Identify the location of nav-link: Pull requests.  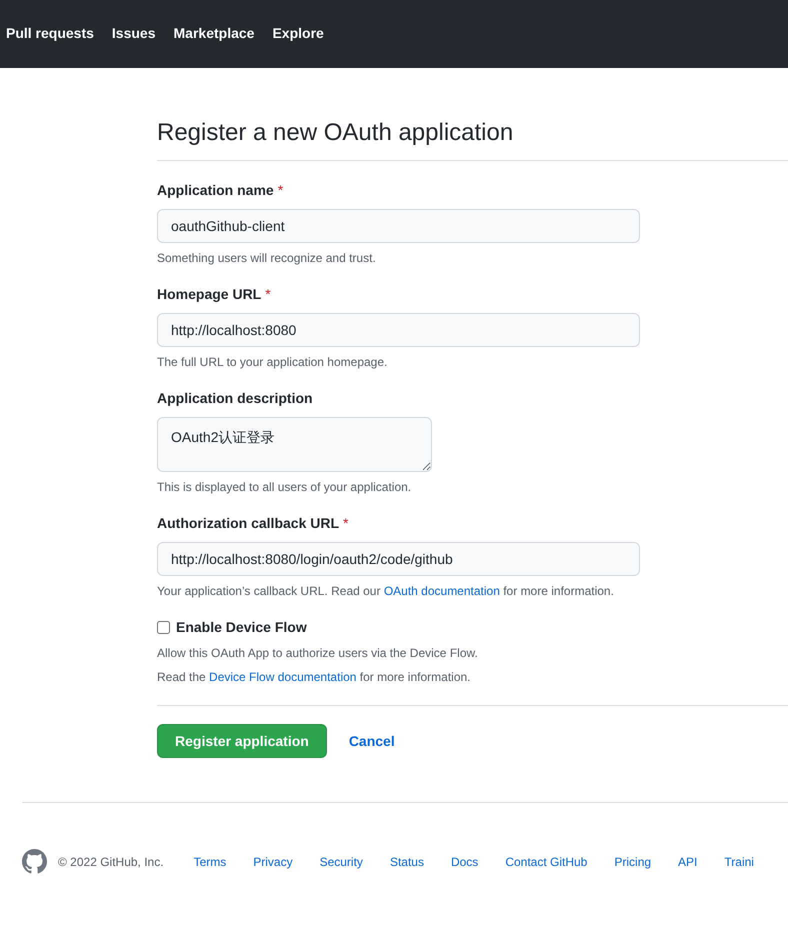
(50, 34).